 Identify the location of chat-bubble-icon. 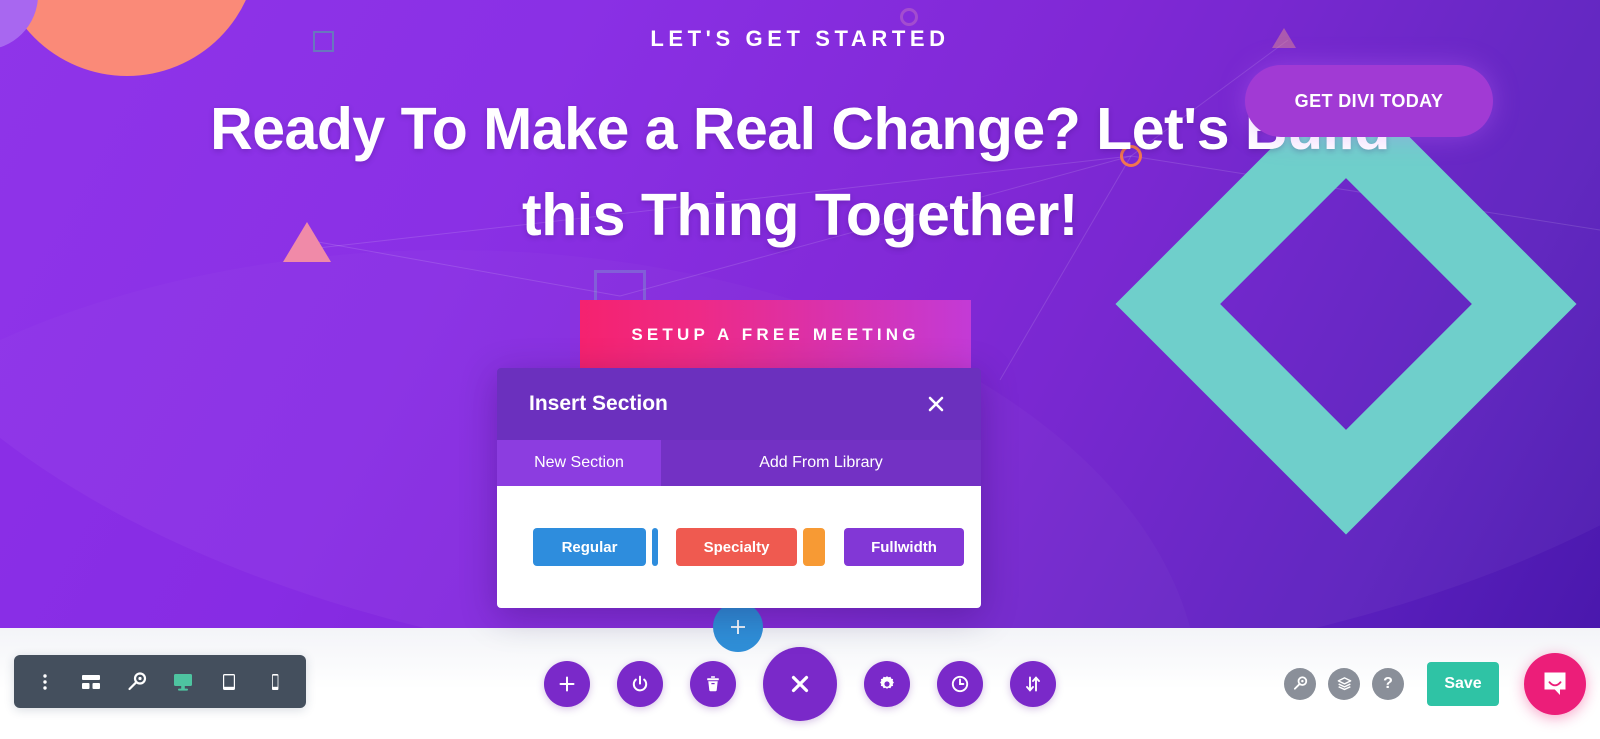
(1555, 683).